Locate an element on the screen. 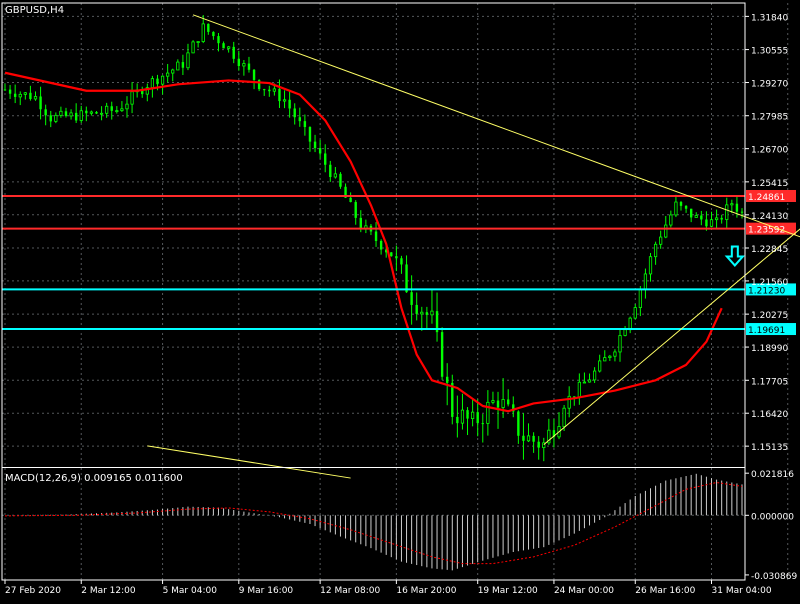 The image size is (800, 604). y-tick-label: 1.17705 is located at coordinates (769, 382).